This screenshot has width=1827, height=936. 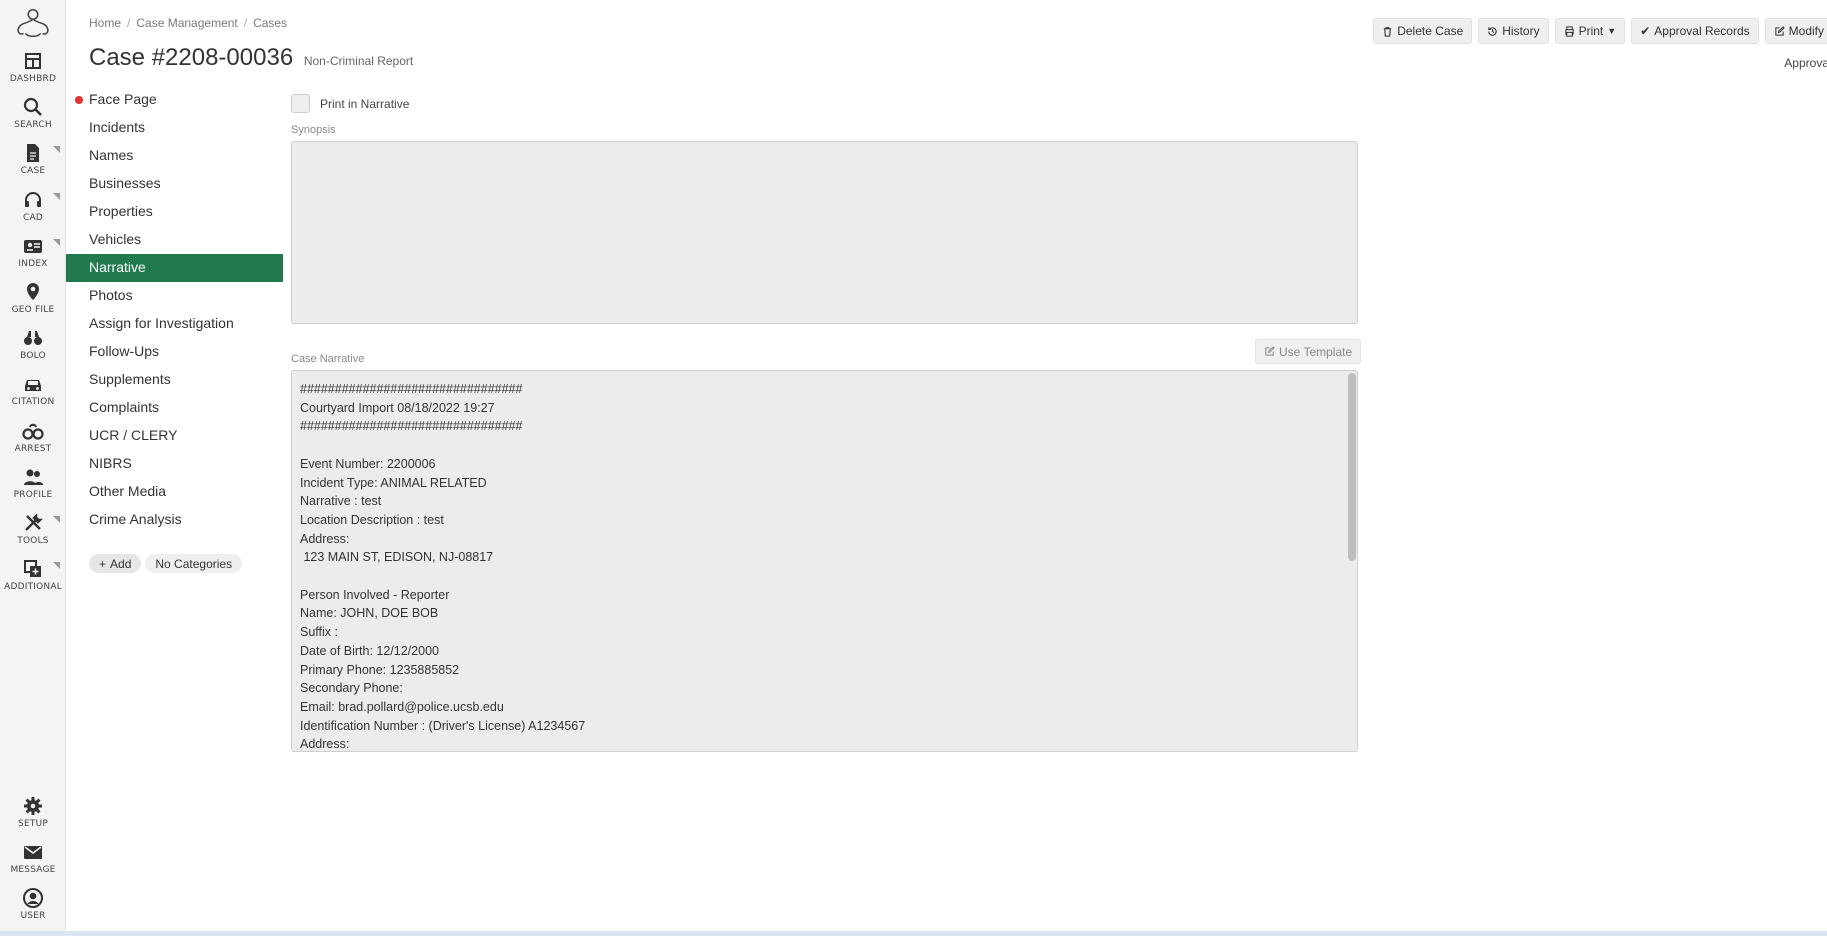 What do you see at coordinates (824, 232) in the screenshot?
I see `synopsis-textarea` at bounding box center [824, 232].